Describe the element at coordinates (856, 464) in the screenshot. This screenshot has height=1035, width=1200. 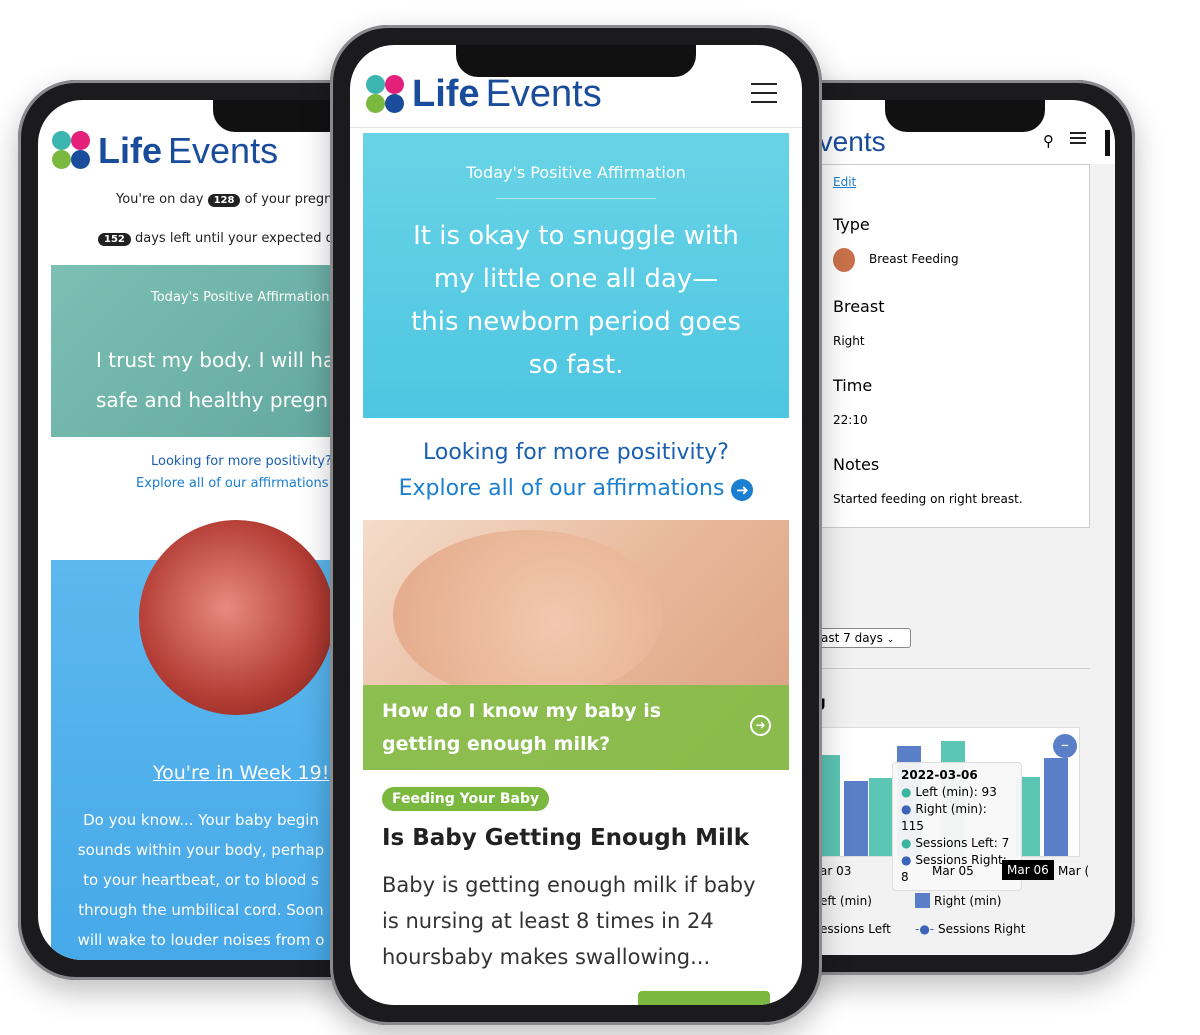
I see `notes-label: Notes` at that location.